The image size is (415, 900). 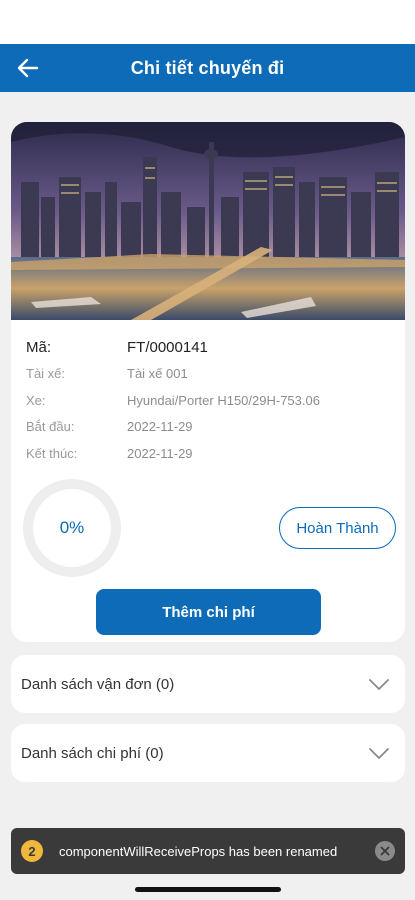 I want to click on end-date-value: 2022-11-29, so click(x=160, y=453).